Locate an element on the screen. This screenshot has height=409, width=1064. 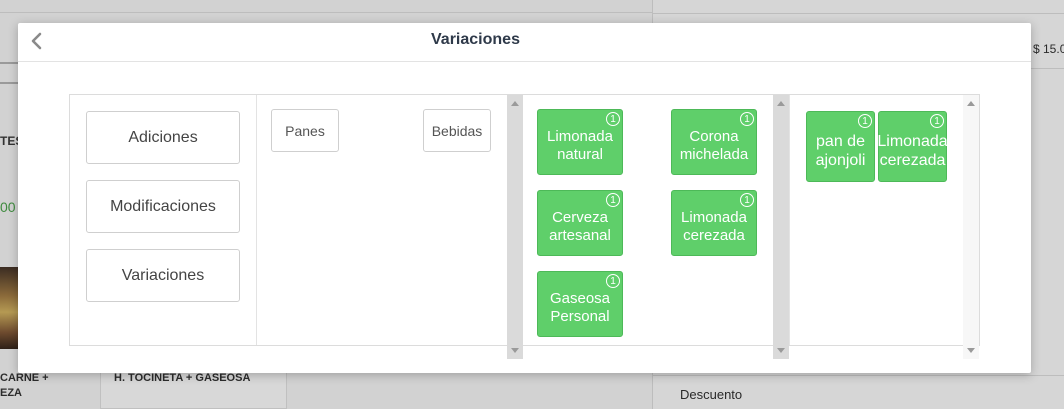
background-product-image is located at coordinates (10, 308).